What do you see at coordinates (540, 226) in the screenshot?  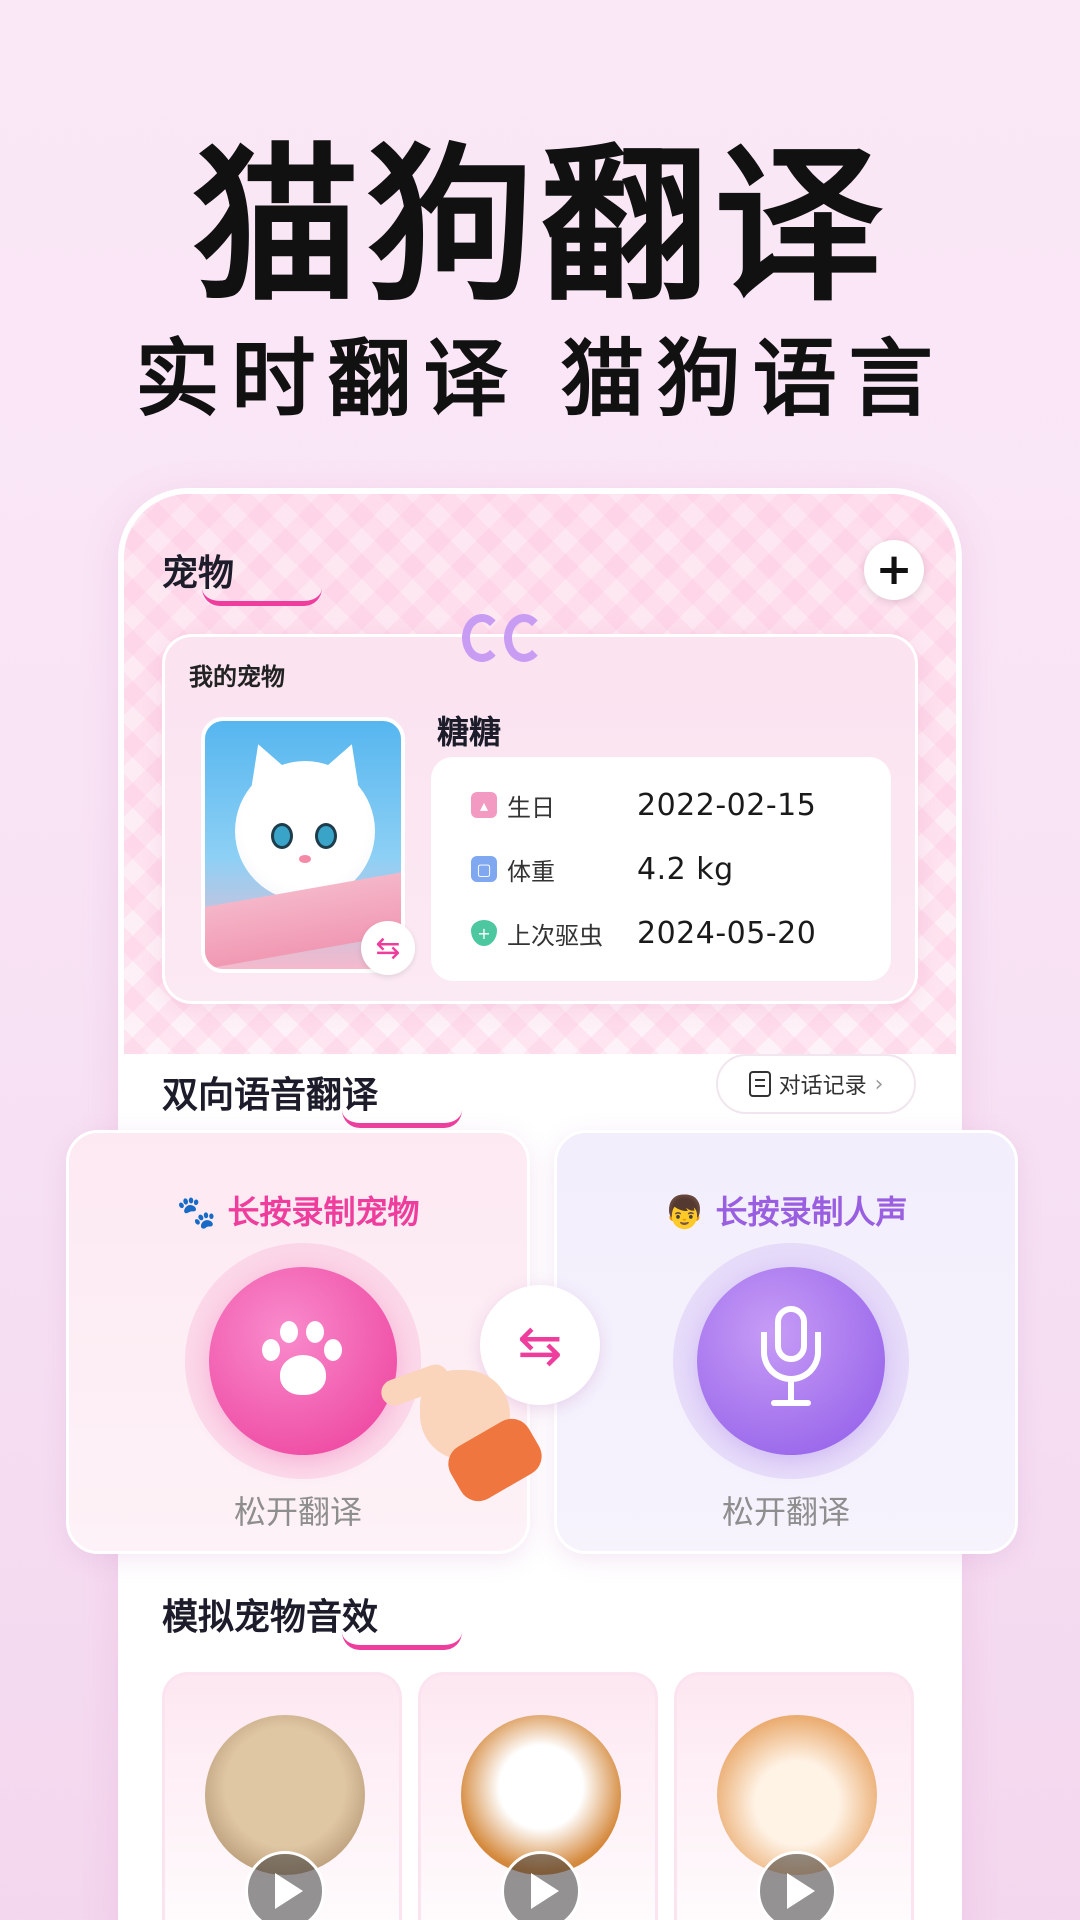 I see `hero-title: 猫狗翻译` at bounding box center [540, 226].